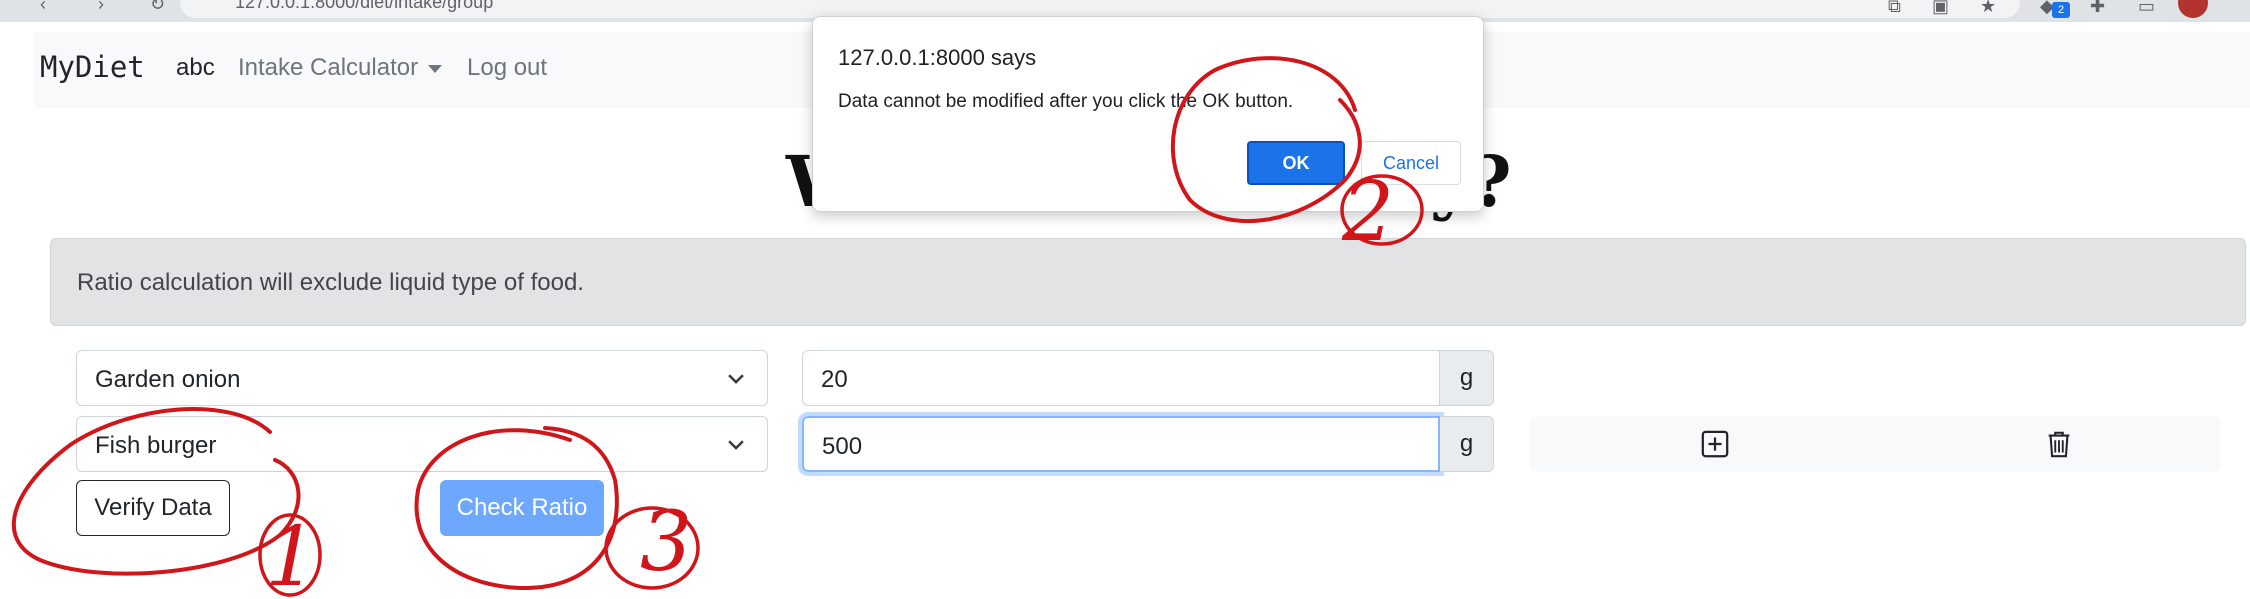  Describe the element at coordinates (842, 446) in the screenshot. I see `amount-input-value: 500` at that location.